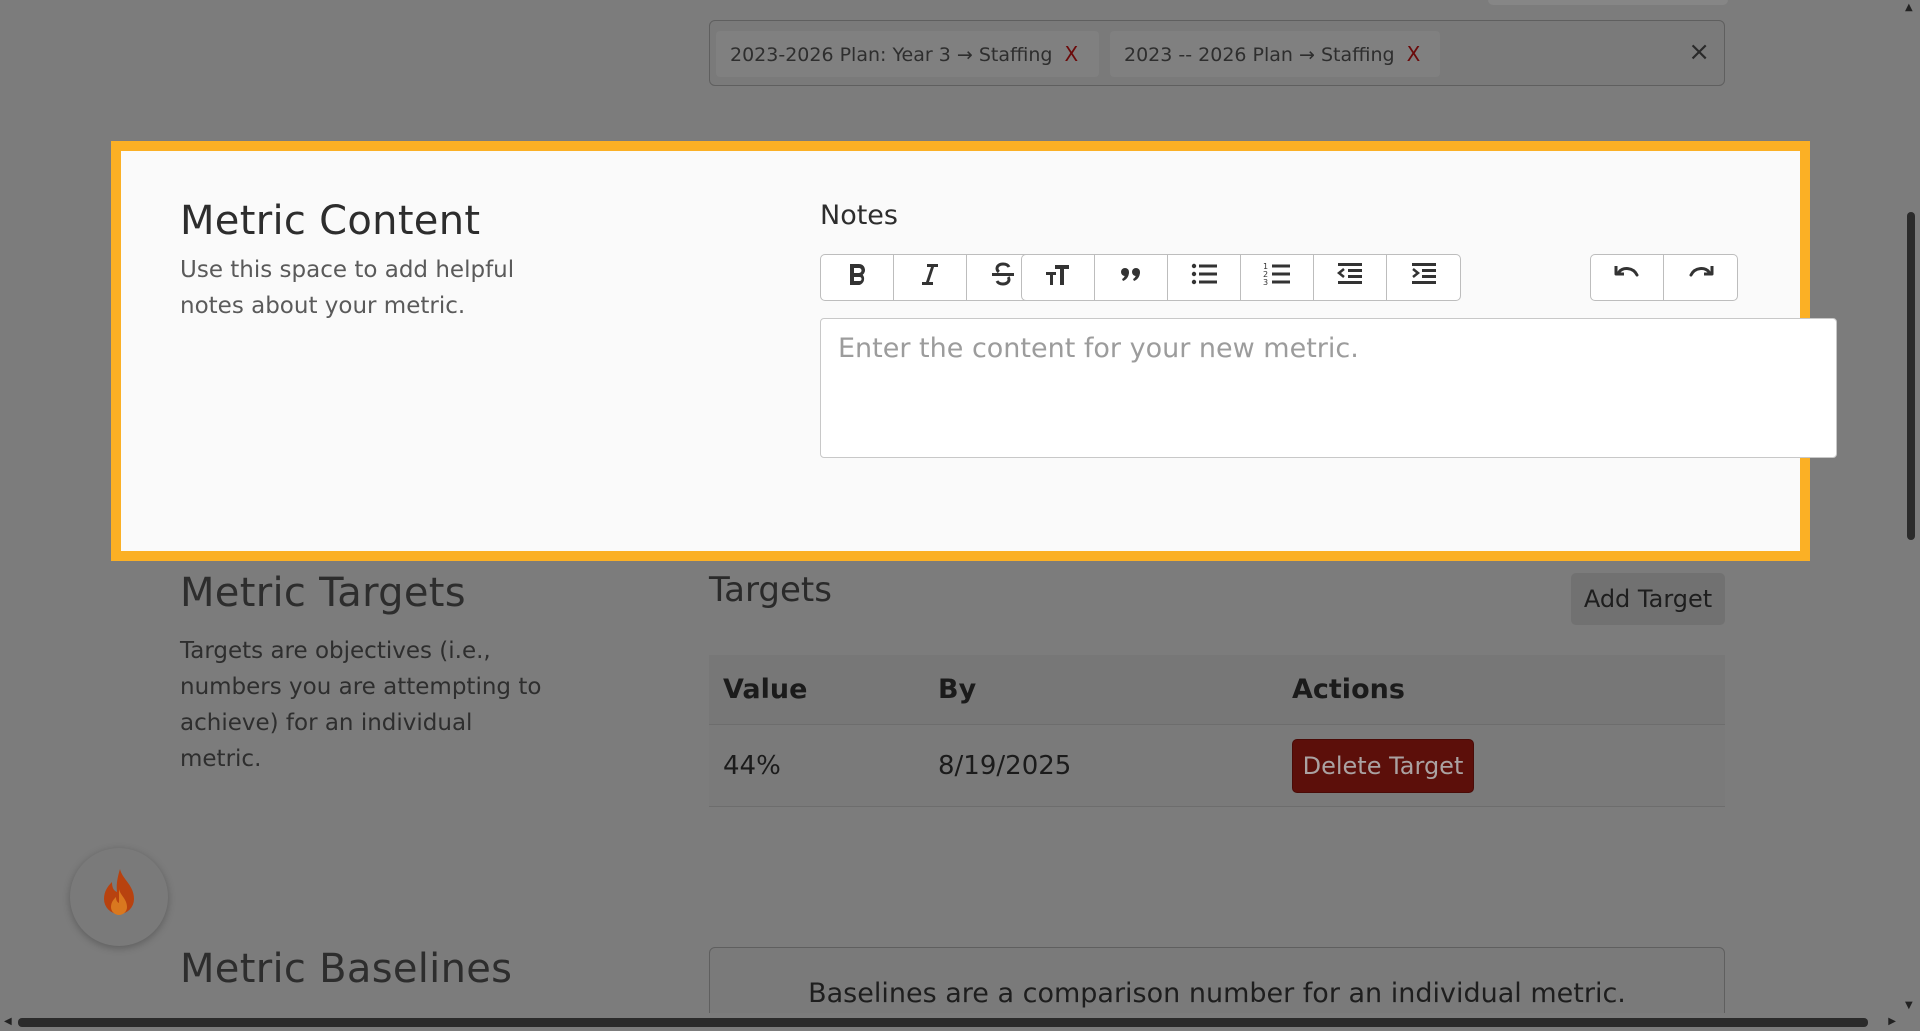  Describe the element at coordinates (1348, 689) in the screenshot. I see `column-header-actions: Actions` at that location.